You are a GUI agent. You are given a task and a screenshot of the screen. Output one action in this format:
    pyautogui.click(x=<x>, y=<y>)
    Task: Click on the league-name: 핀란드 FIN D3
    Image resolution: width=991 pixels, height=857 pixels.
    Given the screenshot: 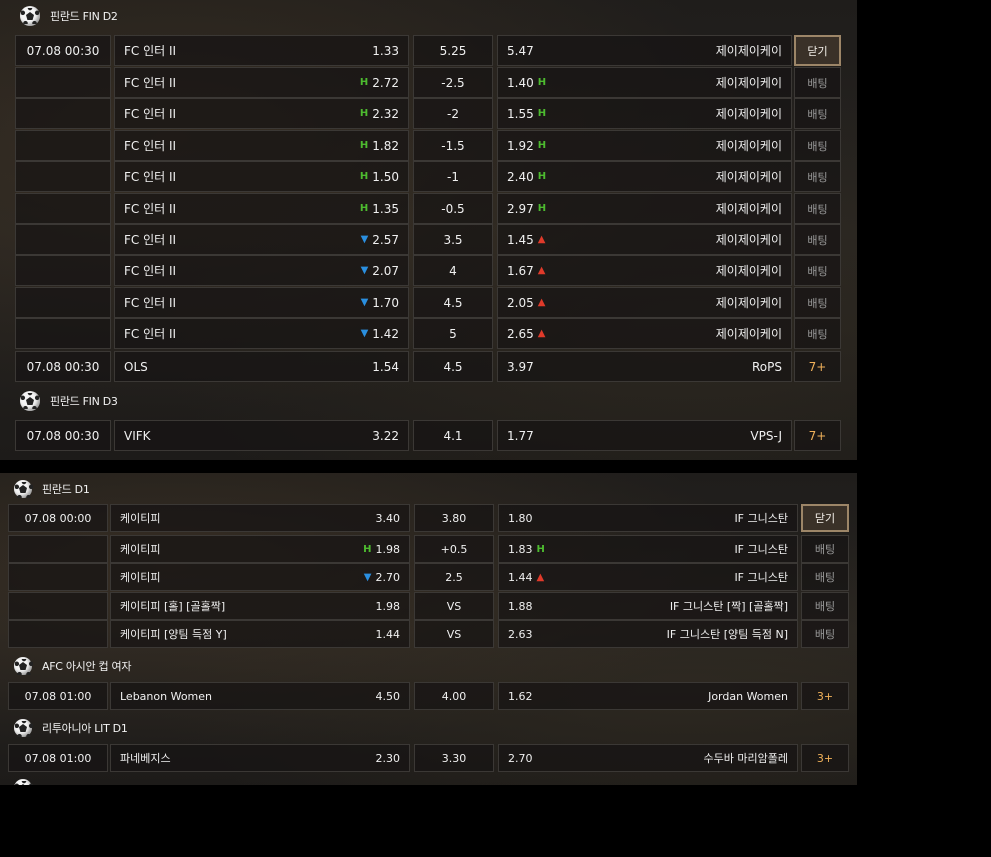 What is the action you would take?
    pyautogui.click(x=84, y=401)
    